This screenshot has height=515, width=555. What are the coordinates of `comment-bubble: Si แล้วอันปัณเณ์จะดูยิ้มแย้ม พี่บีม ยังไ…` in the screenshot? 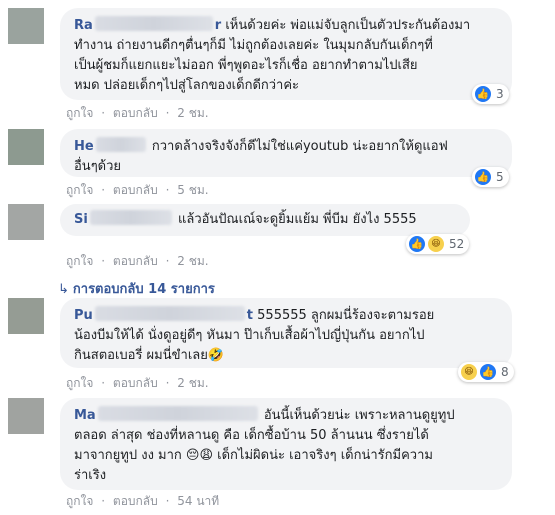 It's located at (265, 220).